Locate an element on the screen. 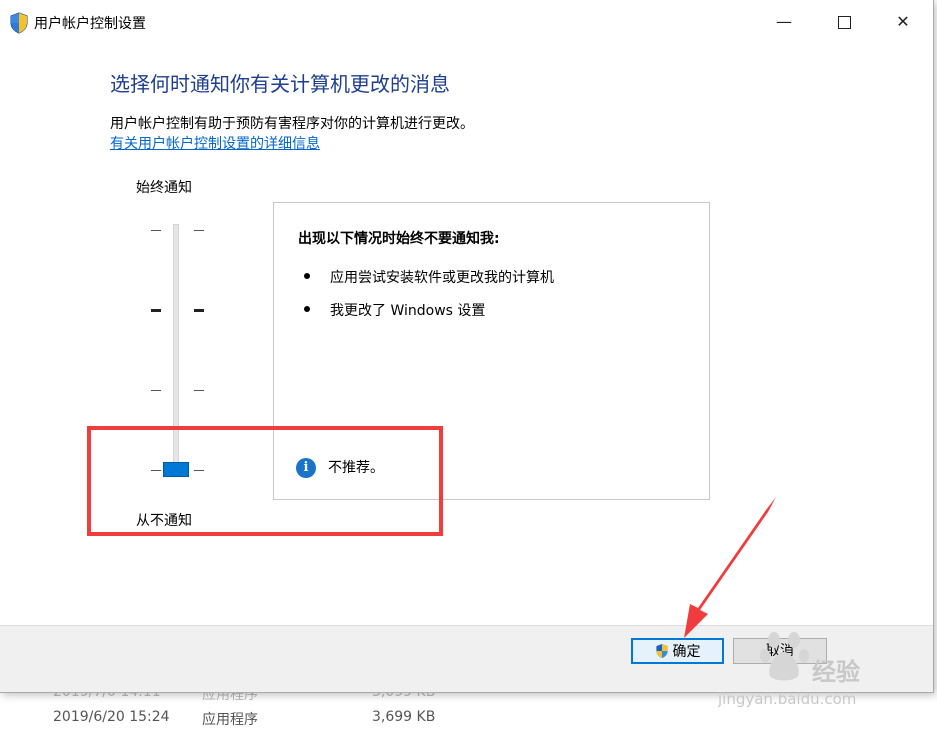  uac-details-link: 有关用户帐户控制设置的详细信息 is located at coordinates (215, 143).